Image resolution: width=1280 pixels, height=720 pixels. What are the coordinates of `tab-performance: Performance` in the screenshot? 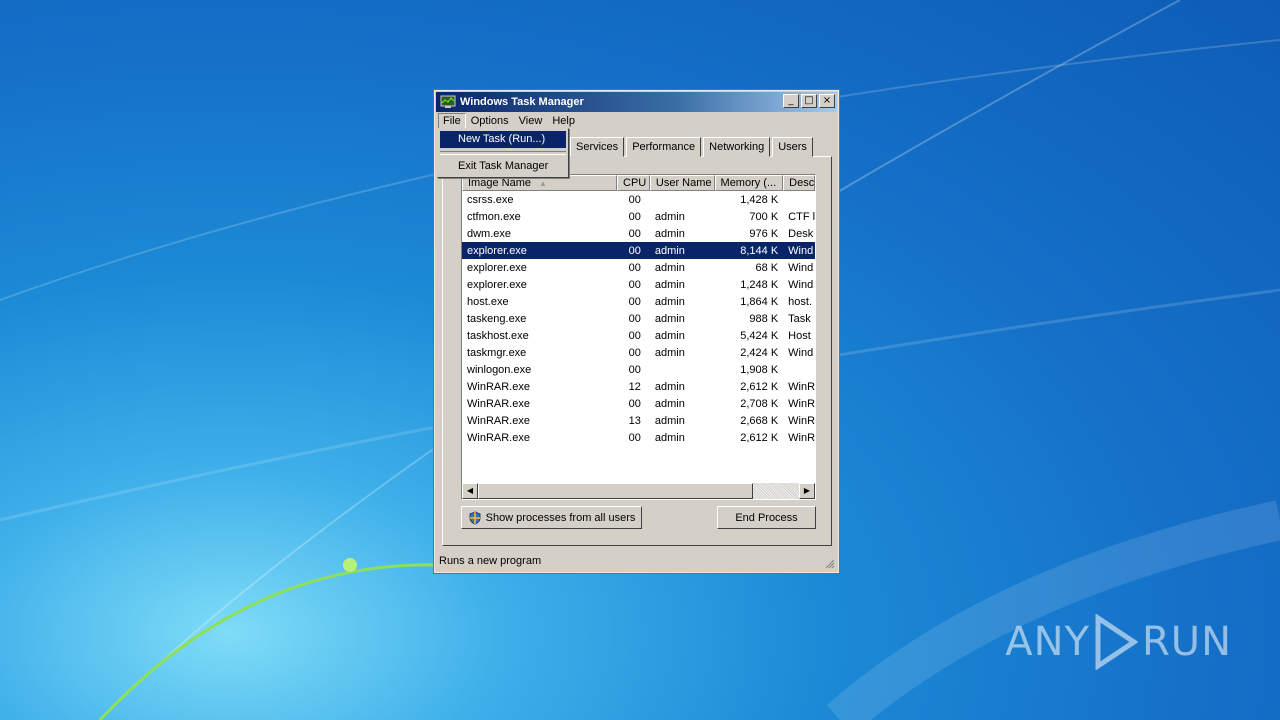 It's located at (664, 147).